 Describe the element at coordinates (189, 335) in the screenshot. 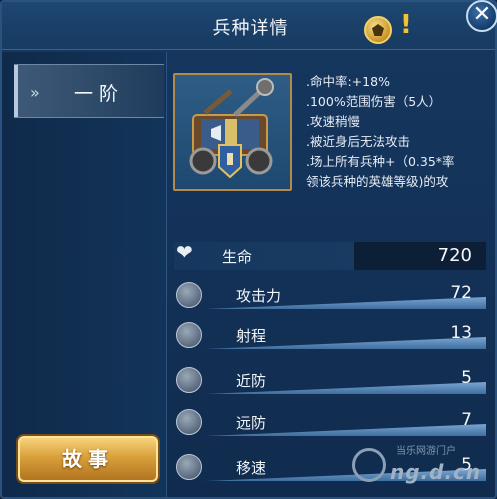

I see `target-icon` at that location.